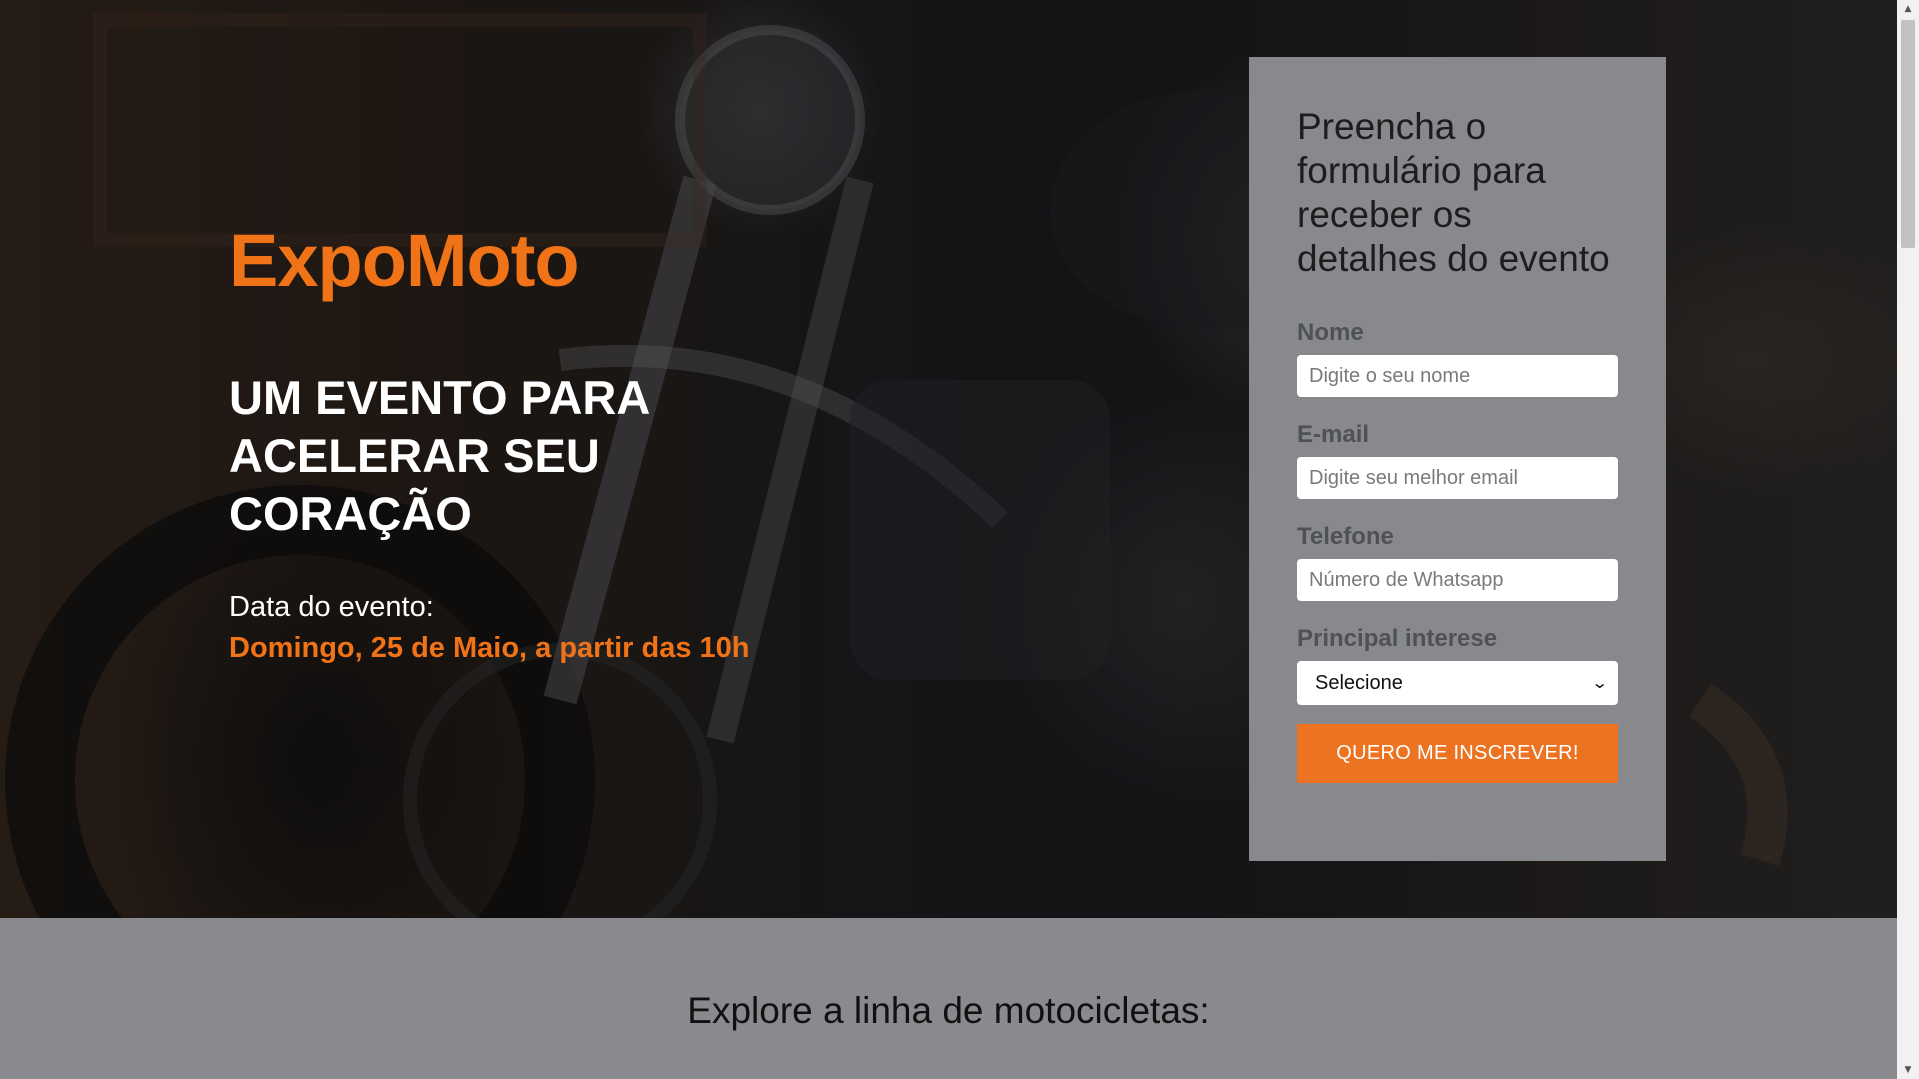 Image resolution: width=1919 pixels, height=1079 pixels. Describe the element at coordinates (1345, 536) in the screenshot. I see `phone-label: Telefone` at that location.